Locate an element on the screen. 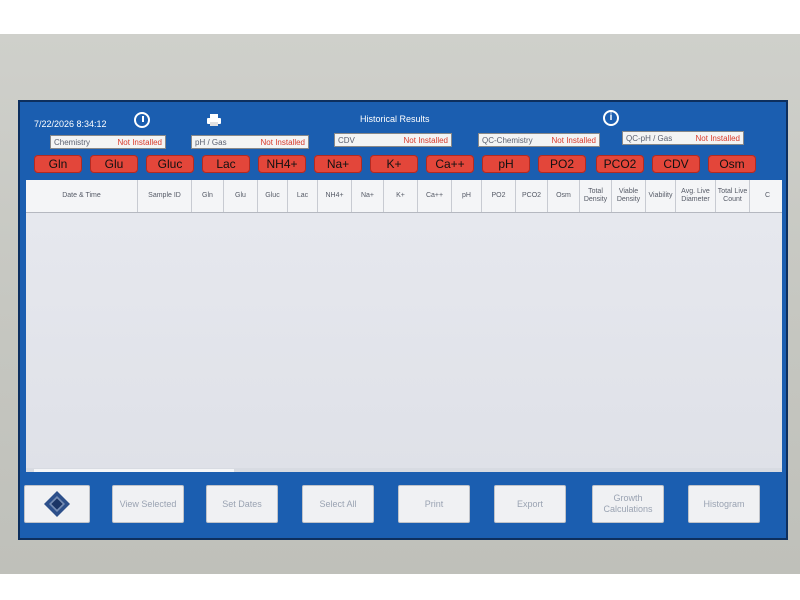 This screenshot has height=600, width=800. photo-background-top is located at coordinates (400, 17).